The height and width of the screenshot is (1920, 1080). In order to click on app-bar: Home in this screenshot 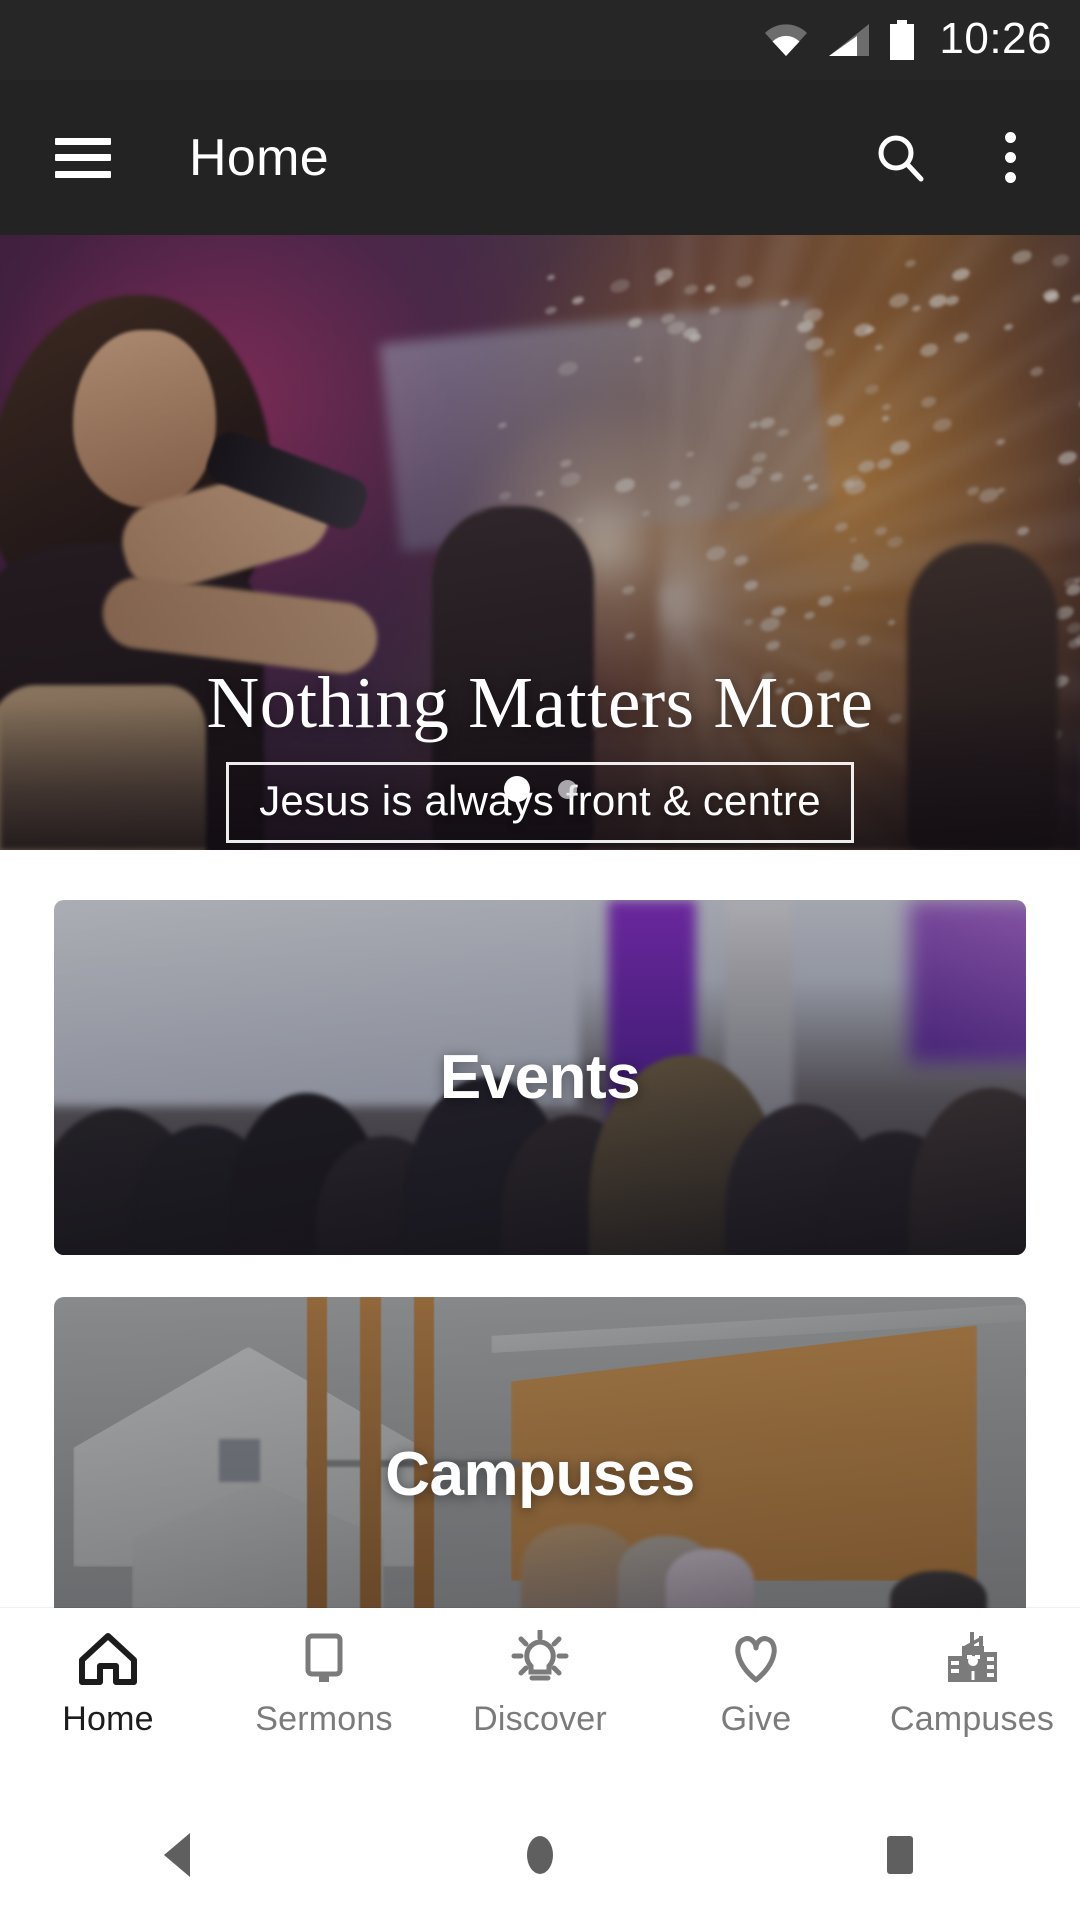, I will do `click(540, 157)`.